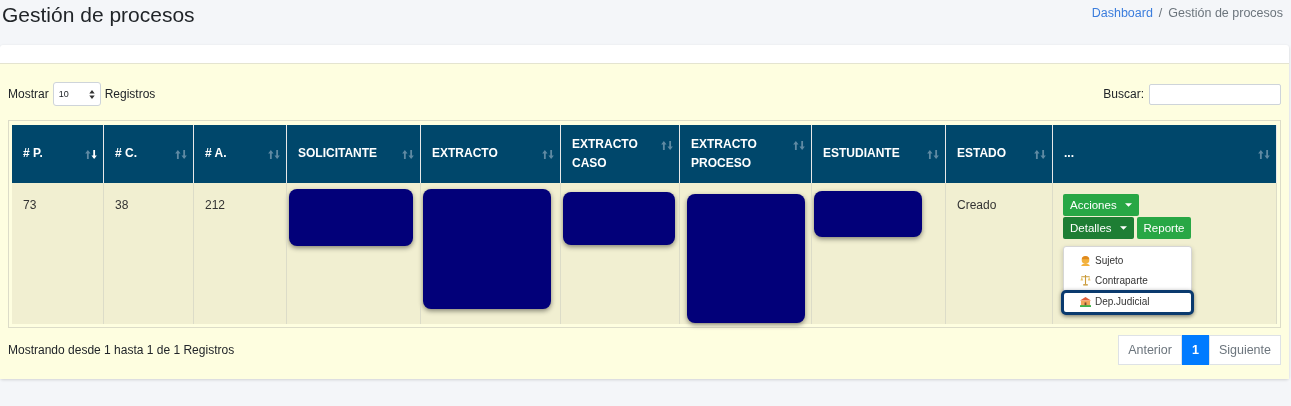 The image size is (1291, 406). I want to click on table-cell: Creado, so click(999, 253).